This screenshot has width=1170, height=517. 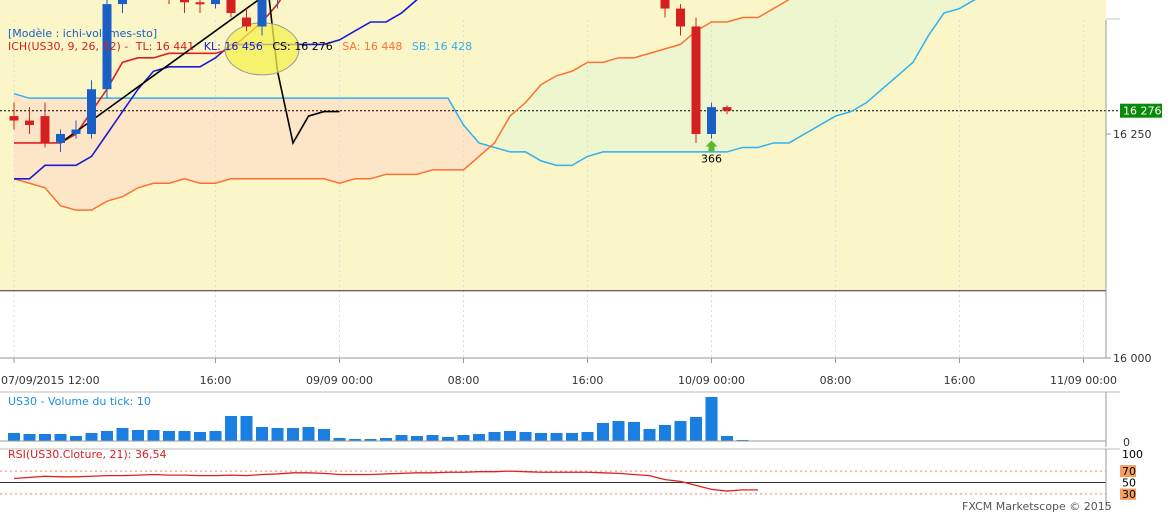 I want to click on time-tick-label: 07/09/2015 12:00, so click(x=50, y=380).